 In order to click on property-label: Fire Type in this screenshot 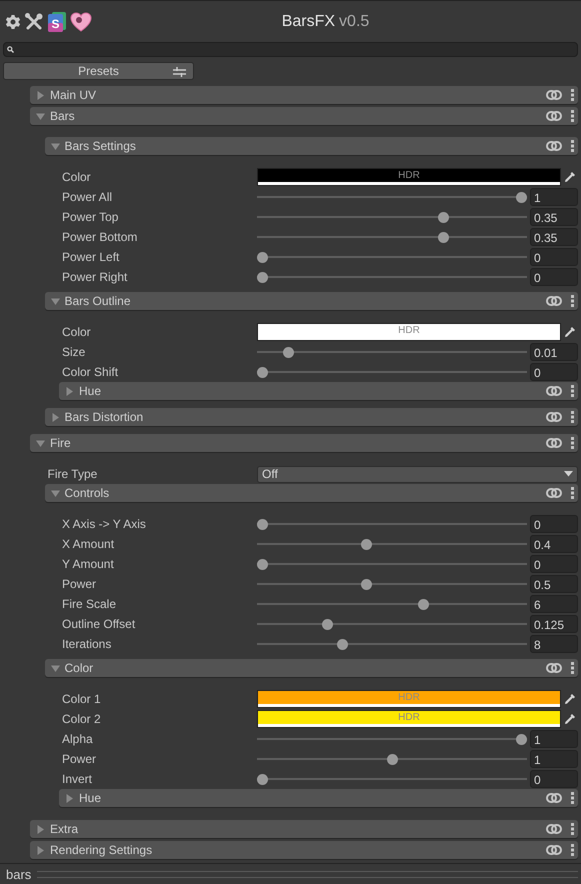, I will do `click(73, 474)`.